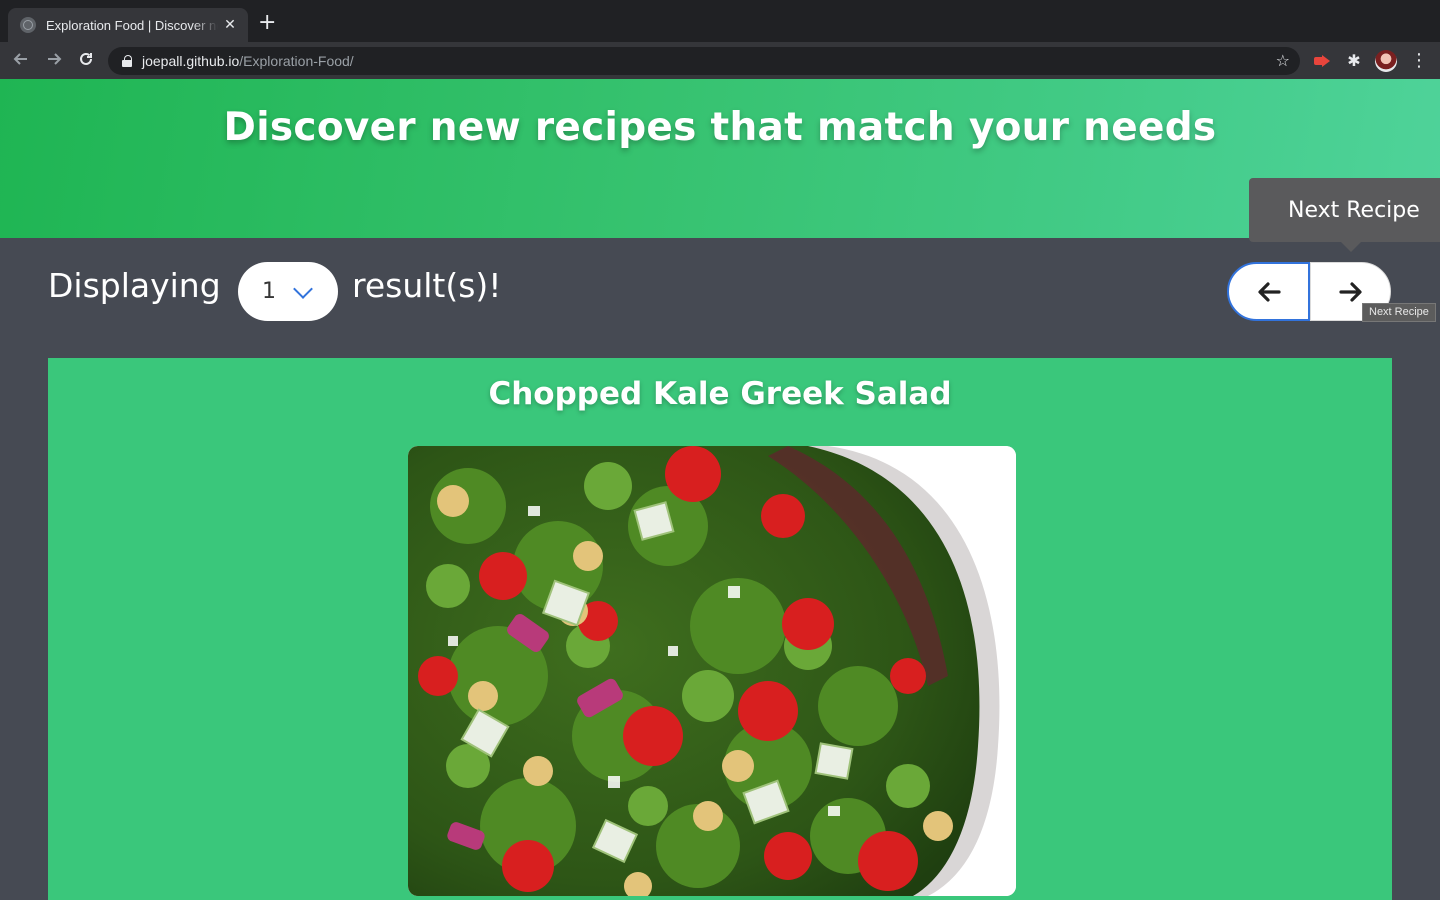 The height and width of the screenshot is (900, 1440). I want to click on bookmark-star-icon: ☆, so click(1283, 60).